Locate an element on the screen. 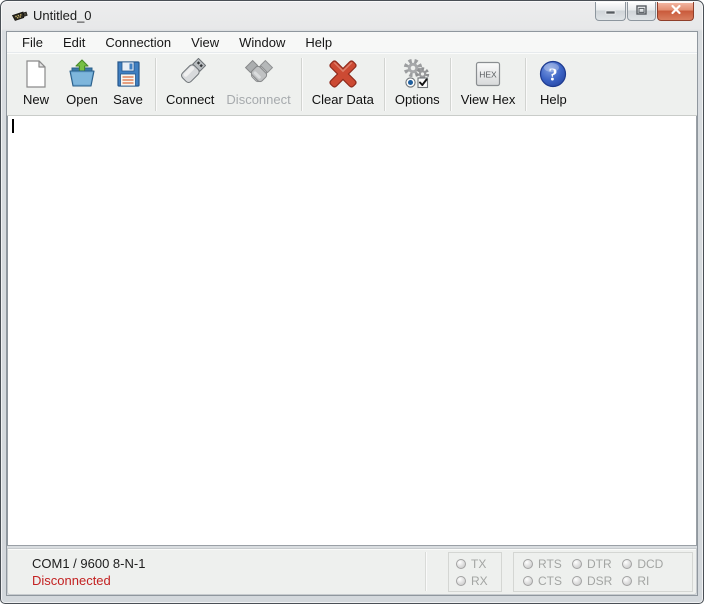 The image size is (704, 604). status-text: COM1 / 9600 8-N-1 Disconnected is located at coordinates (88, 572).